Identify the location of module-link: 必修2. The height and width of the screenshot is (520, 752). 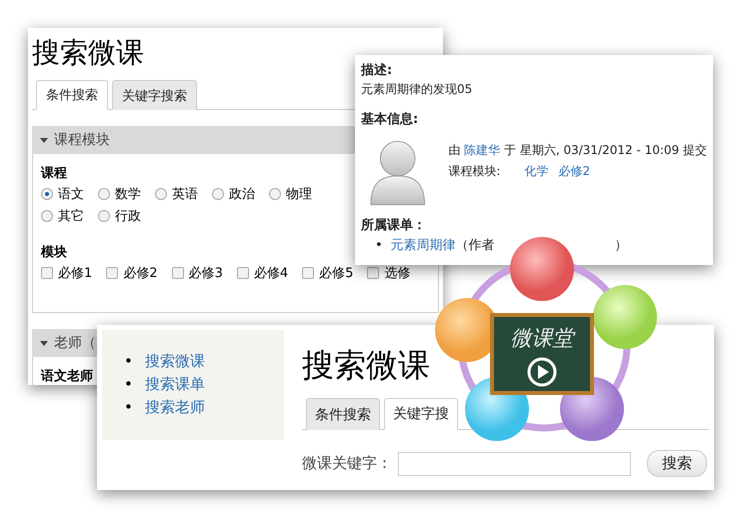
(574, 171).